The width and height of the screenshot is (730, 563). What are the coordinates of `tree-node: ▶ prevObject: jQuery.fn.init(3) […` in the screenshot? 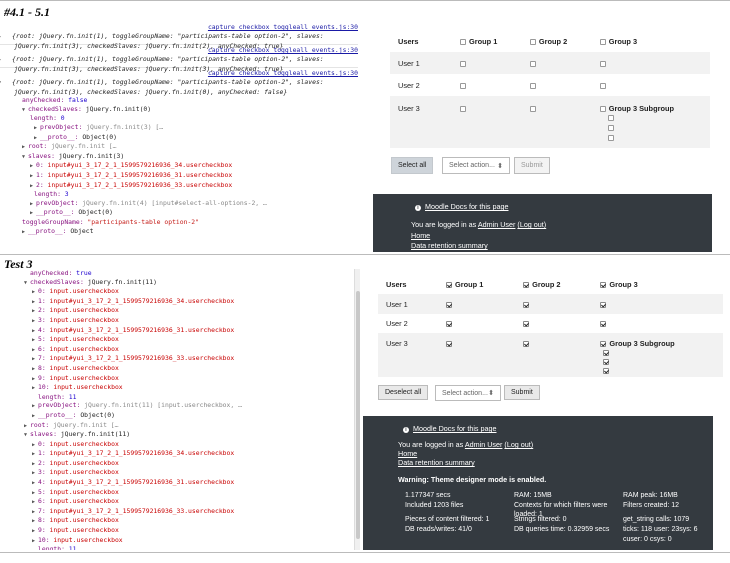 It's located at (179, 128).